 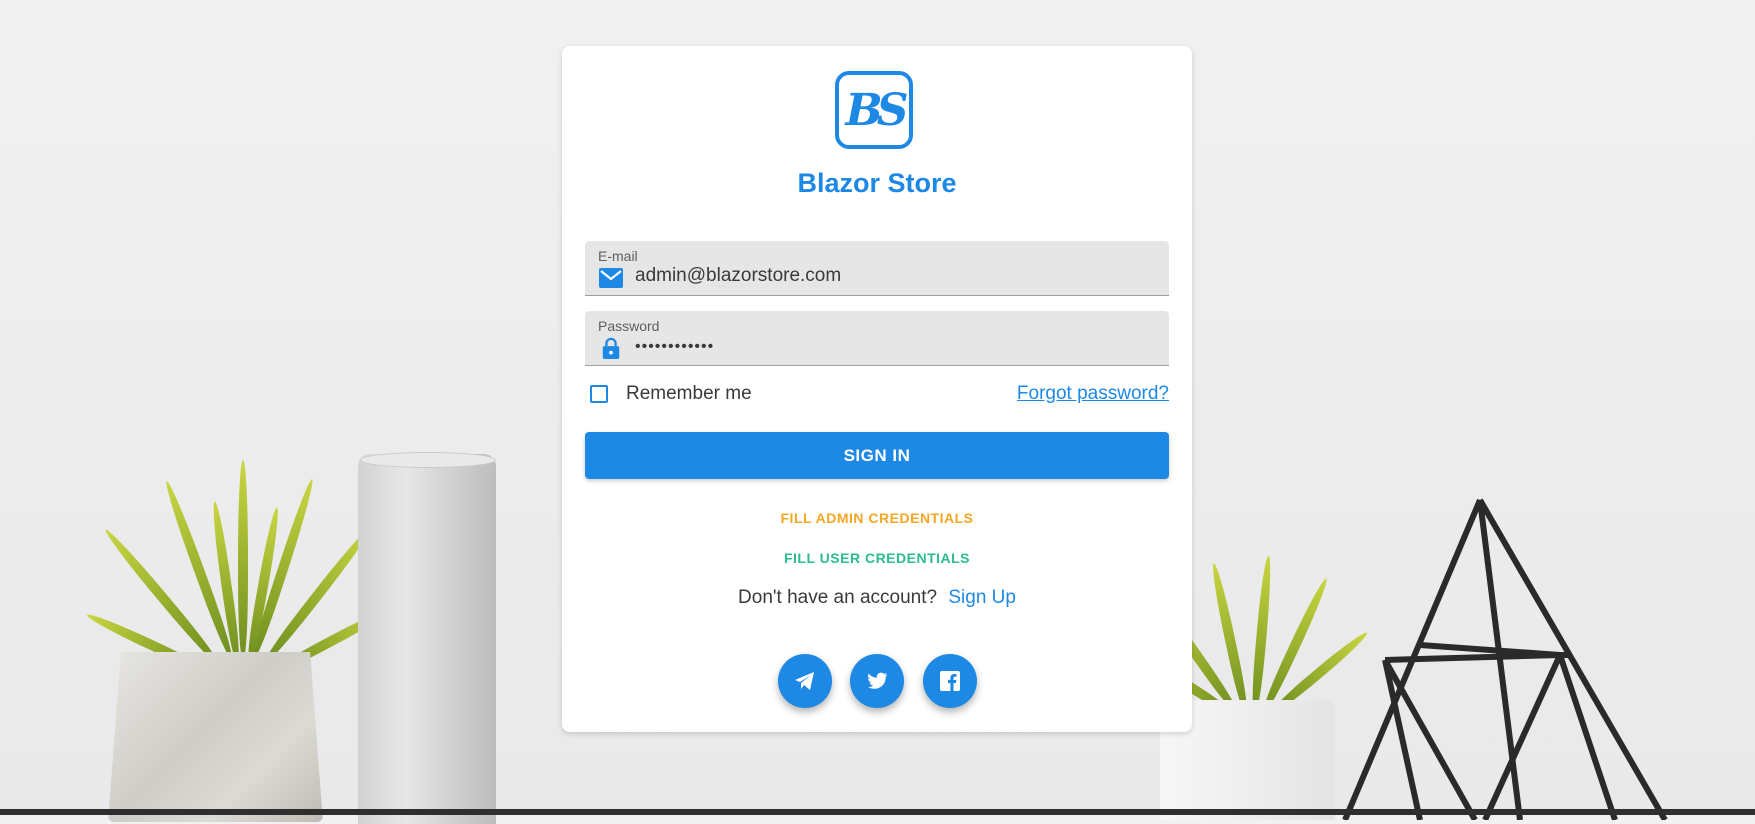 What do you see at coordinates (1505, 658) in the screenshot?
I see `wire-pyramid` at bounding box center [1505, 658].